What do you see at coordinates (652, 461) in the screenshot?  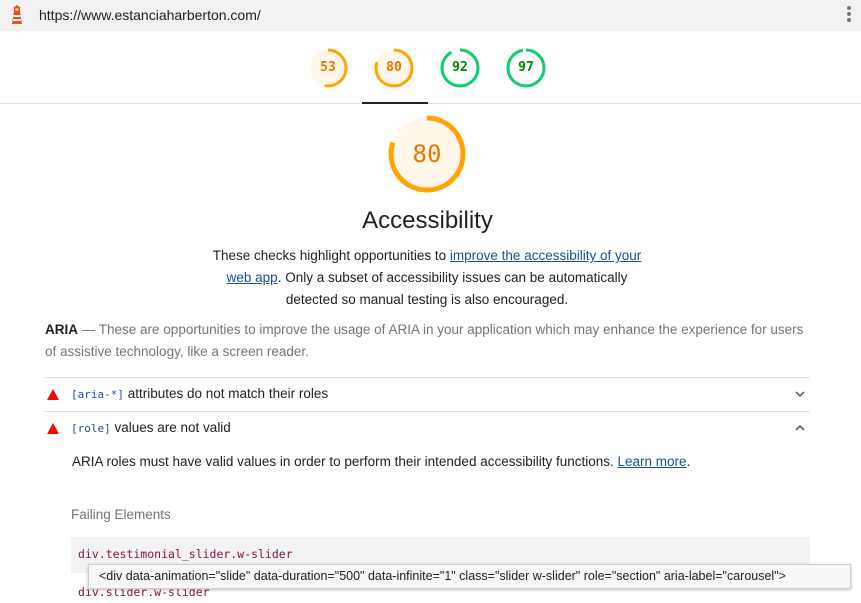 I see `learn-more-link: Learn more` at bounding box center [652, 461].